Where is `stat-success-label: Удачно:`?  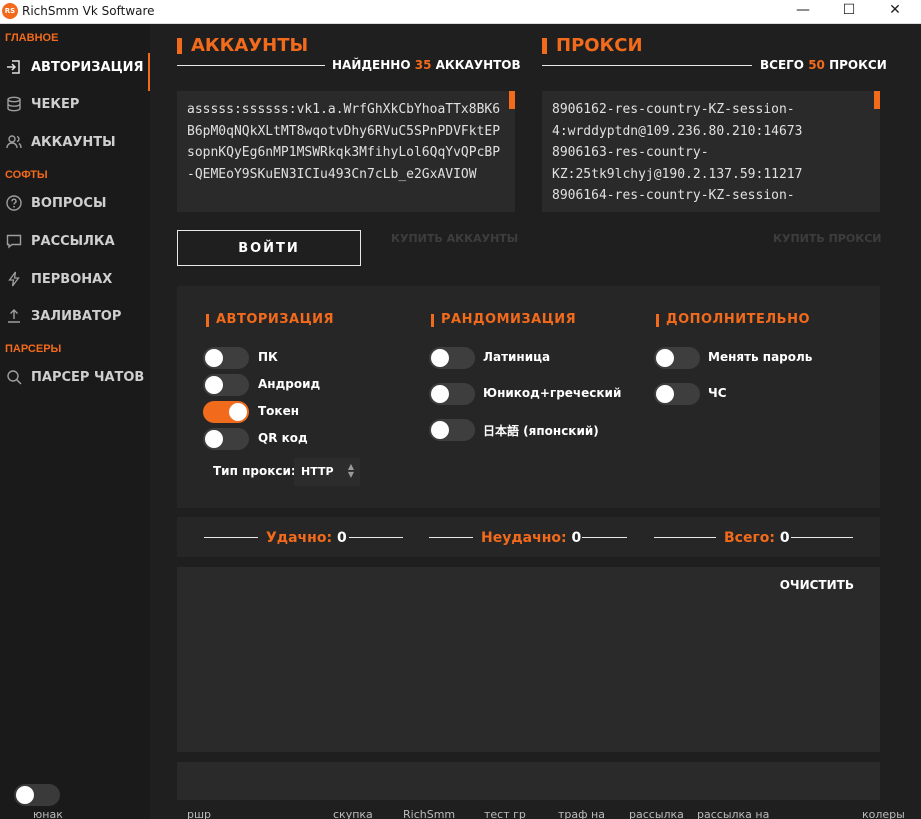
stat-success-label: Удачно: is located at coordinates (299, 538).